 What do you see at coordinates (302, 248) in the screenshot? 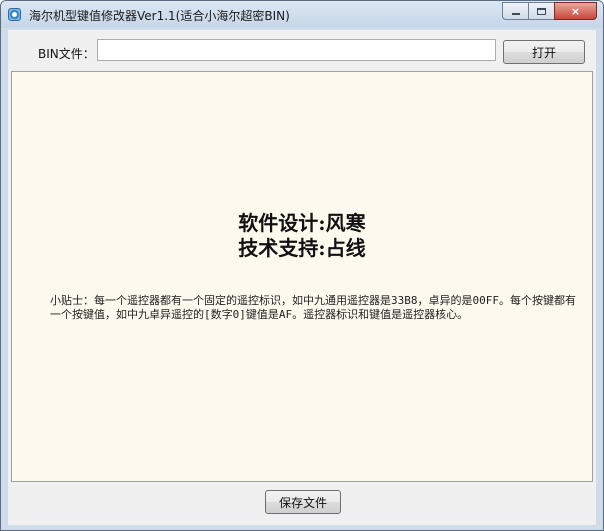
I see `credit-support: 技术支持:占线` at bounding box center [302, 248].